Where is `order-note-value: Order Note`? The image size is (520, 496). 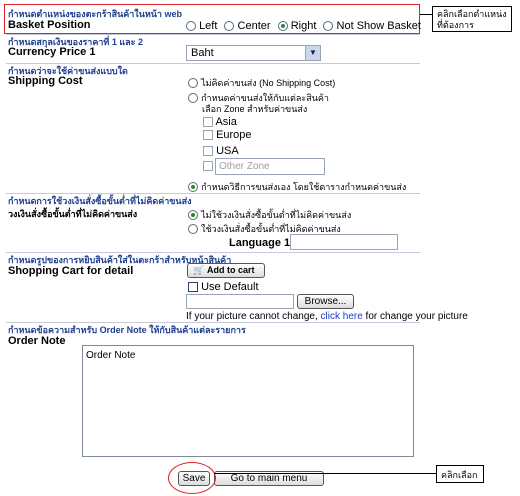
order-note-value: Order Note is located at coordinates (111, 355).